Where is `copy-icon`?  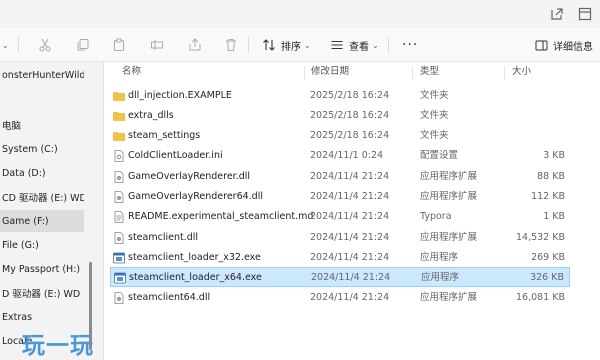 copy-icon is located at coordinates (83, 45).